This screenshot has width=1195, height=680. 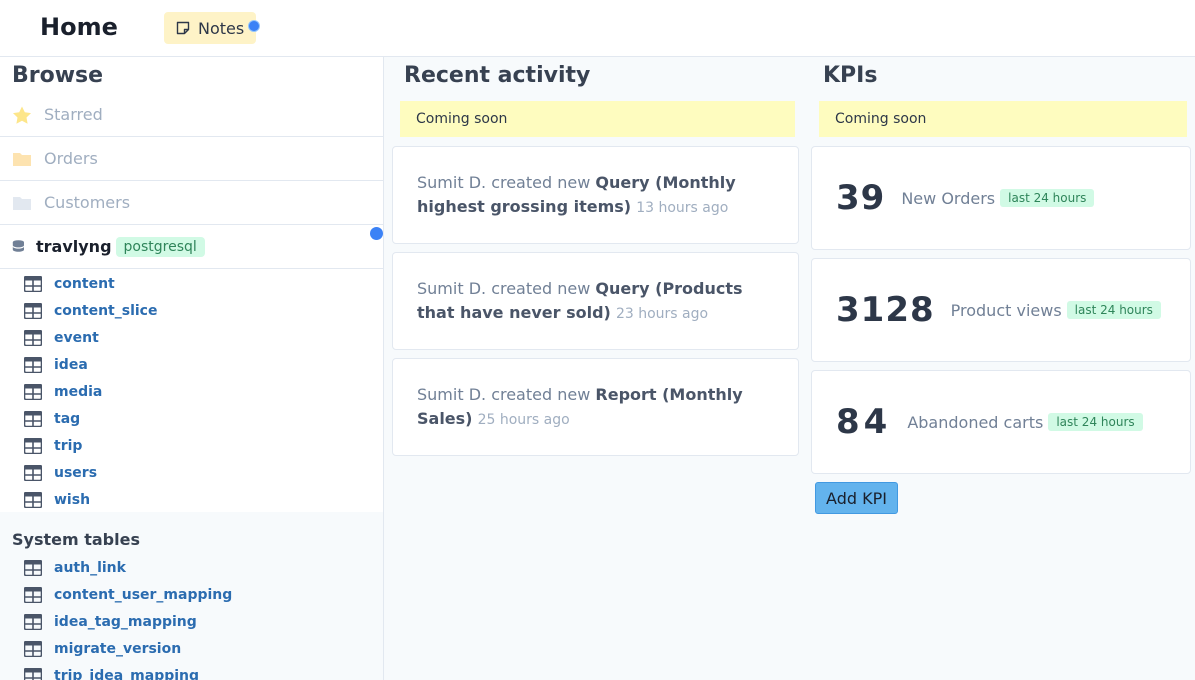 What do you see at coordinates (79, 27) in the screenshot?
I see `page-title: Home` at bounding box center [79, 27].